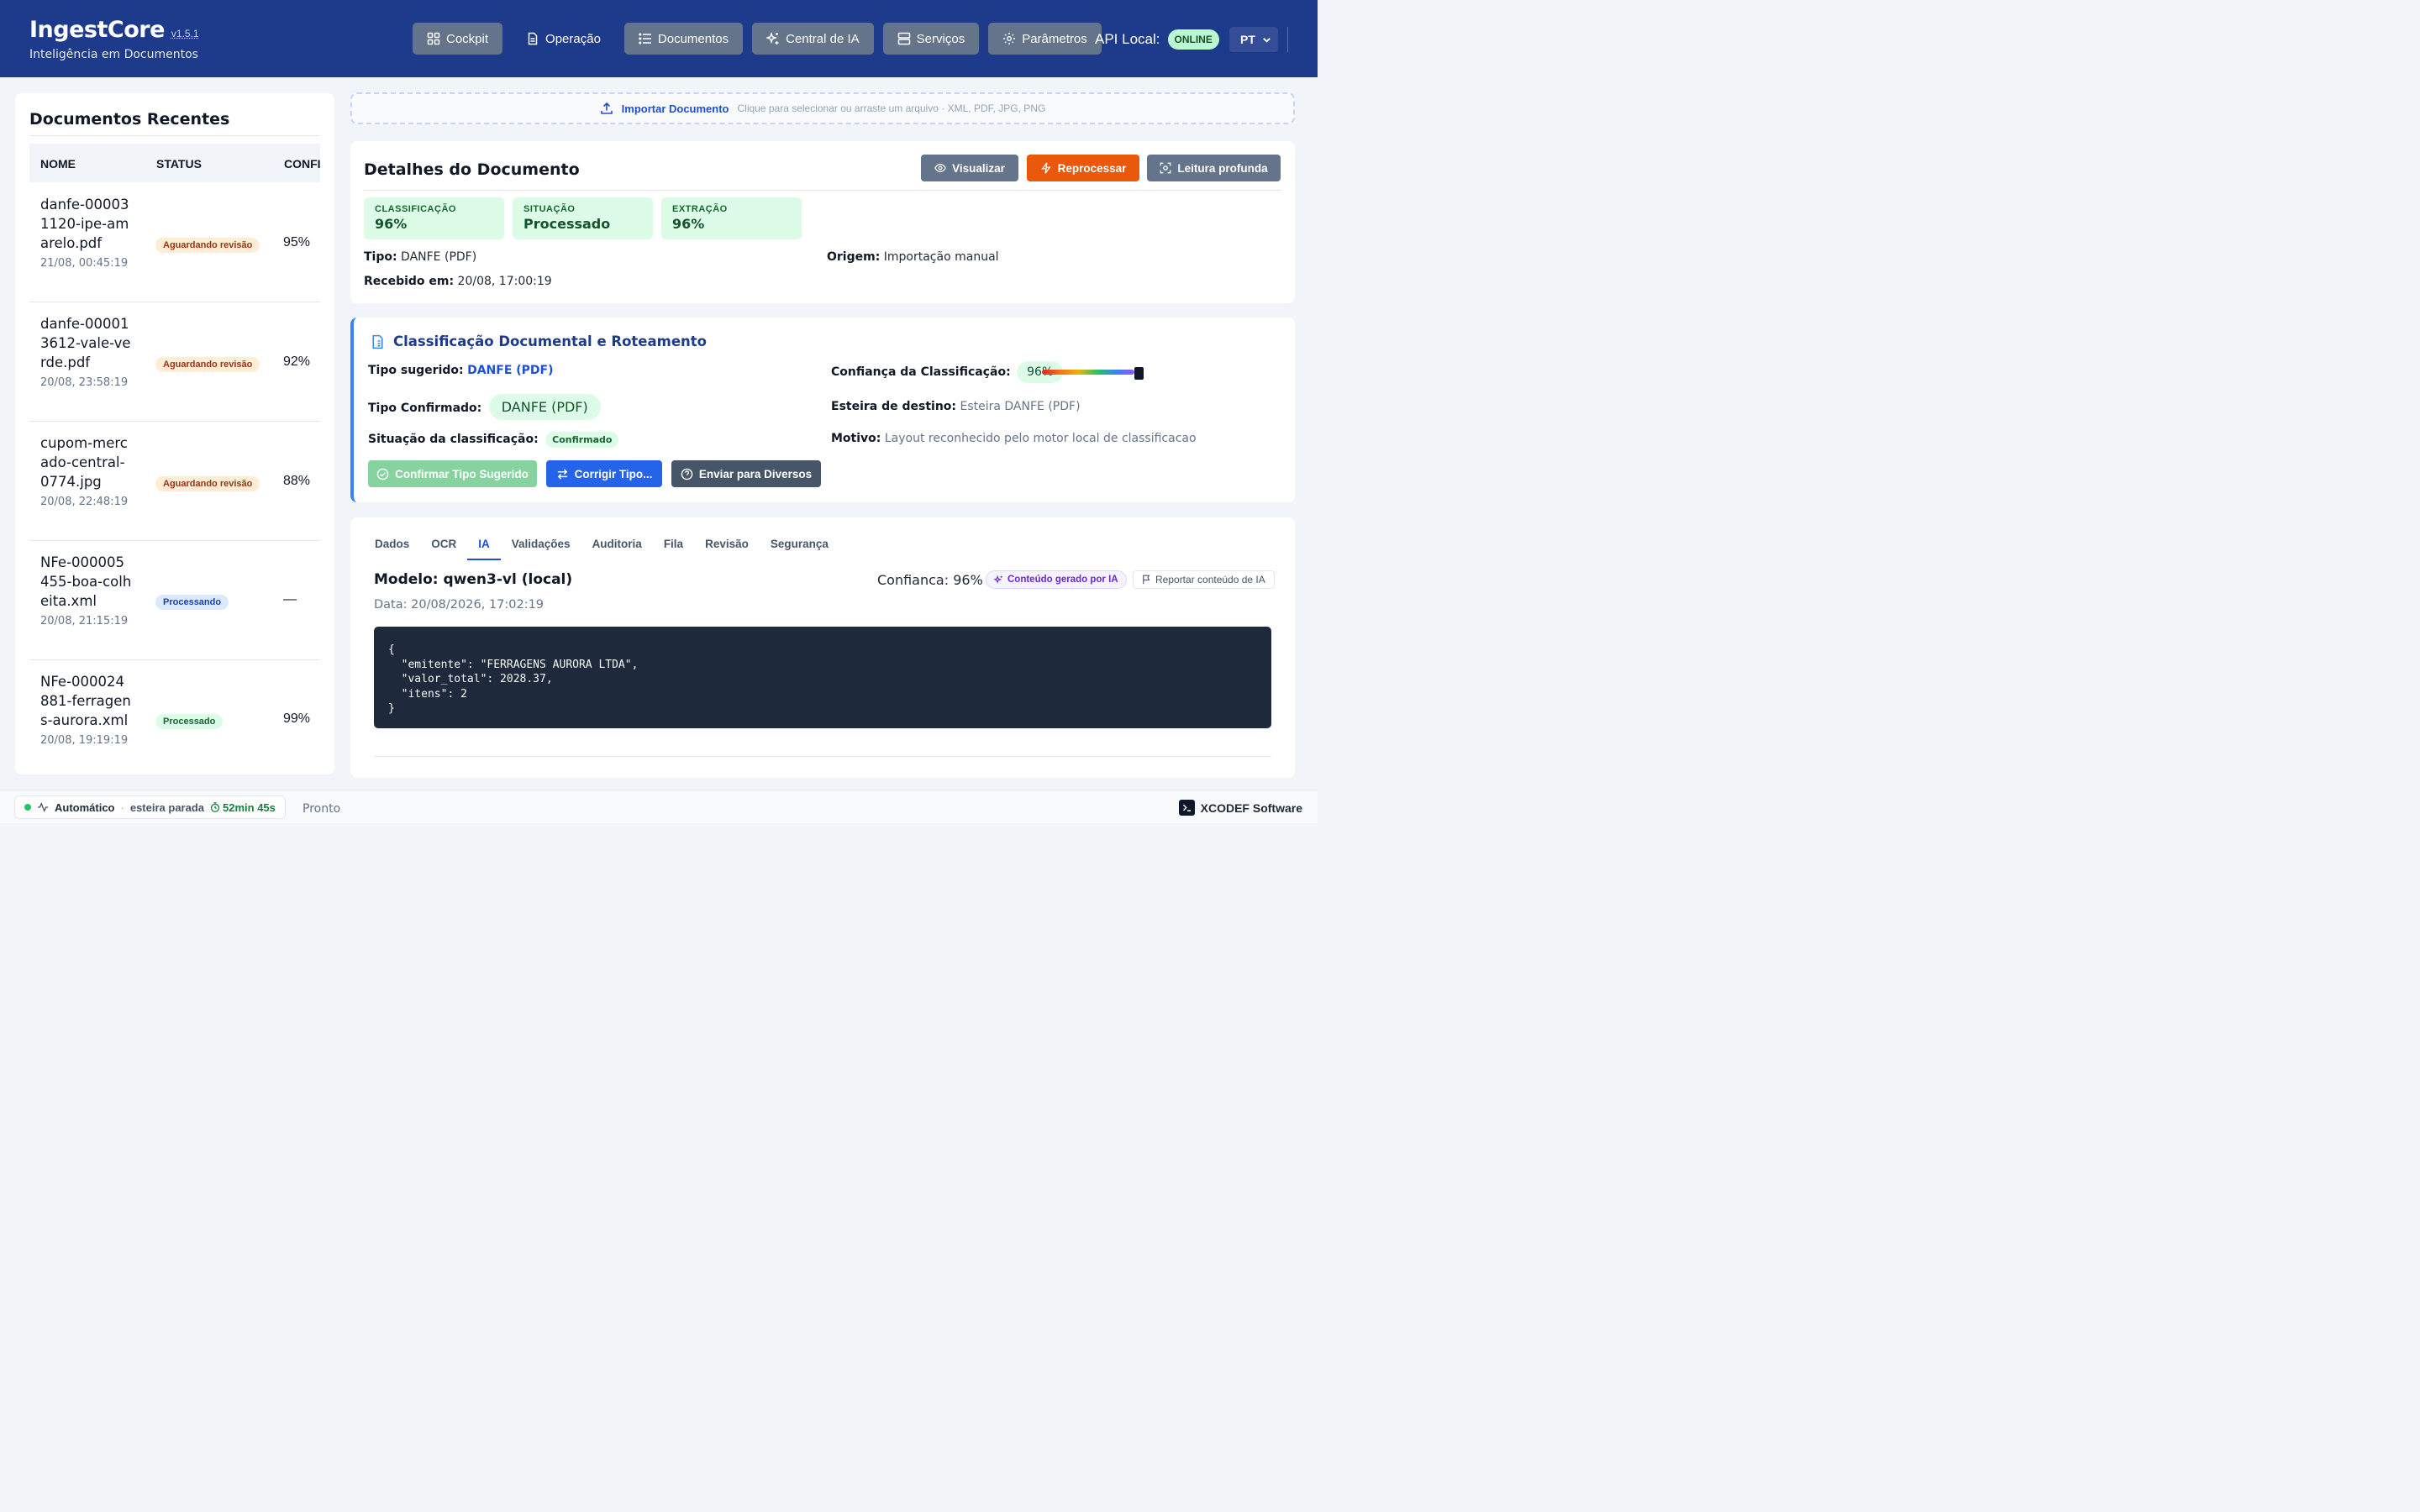 The image size is (2420, 1512). What do you see at coordinates (1146, 580) in the screenshot?
I see `flag-icon` at bounding box center [1146, 580].